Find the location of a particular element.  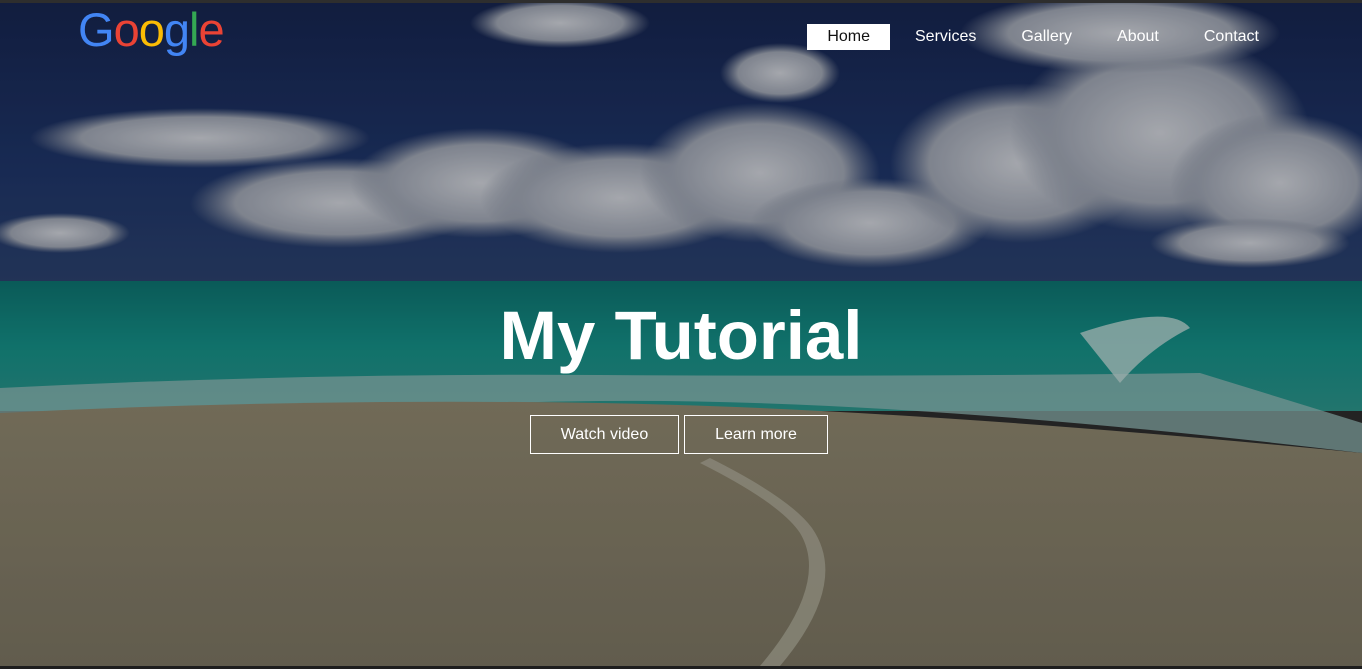

logo-letter: e is located at coordinates (211, 29).